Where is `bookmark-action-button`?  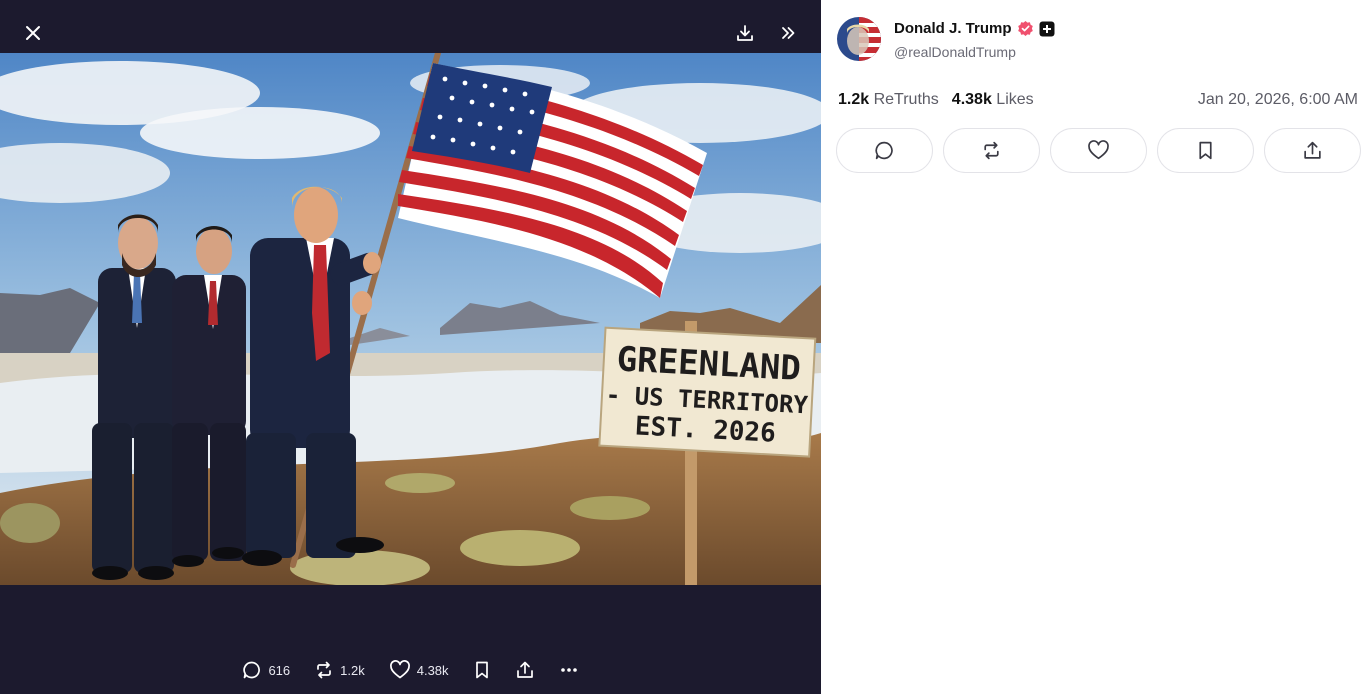 bookmark-action-button is located at coordinates (1205, 150).